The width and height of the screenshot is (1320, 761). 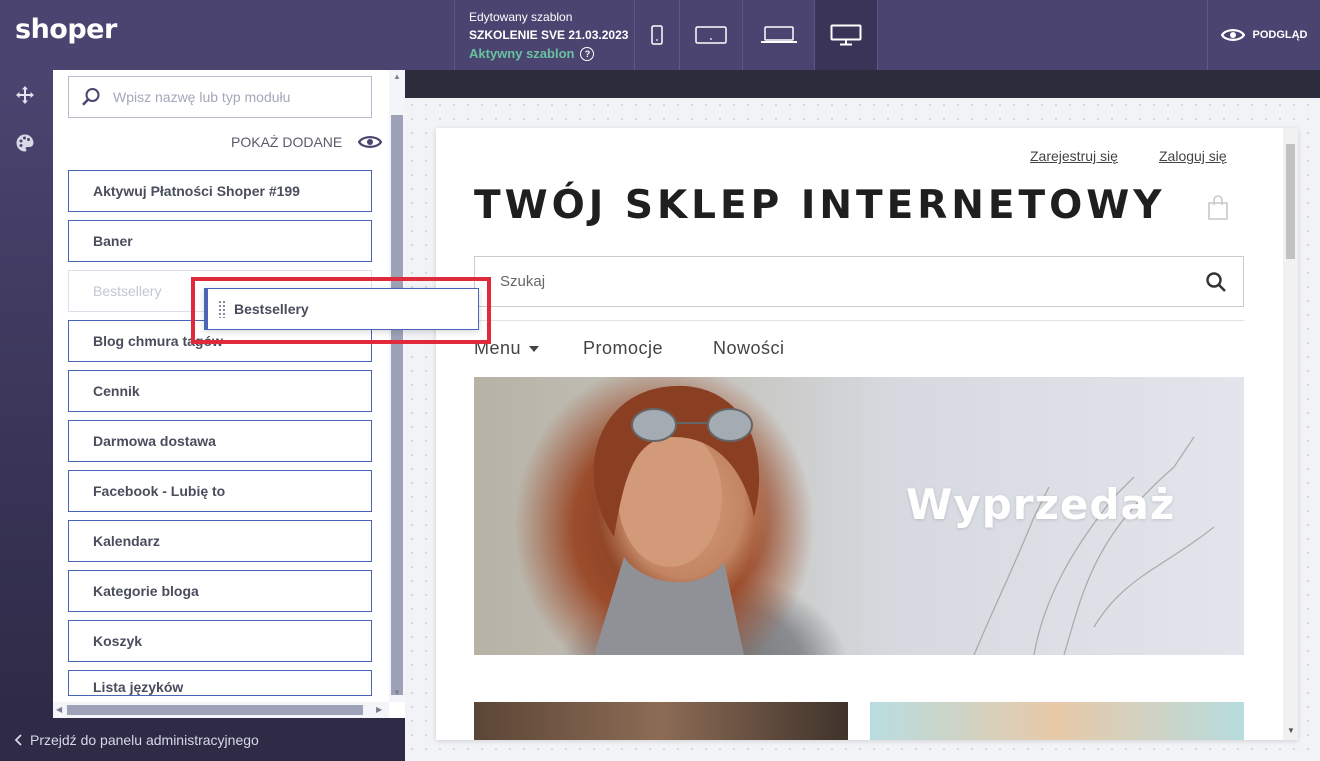 What do you see at coordinates (271, 309) in the screenshot?
I see `dragged-module-label: Bestsellery` at bounding box center [271, 309].